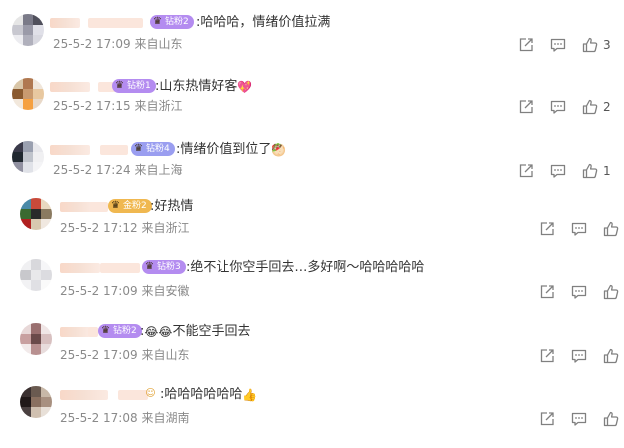 This screenshot has width=624, height=448. I want to click on comment-meta: 25-5-2 17:15 来自浙江, so click(117, 106).